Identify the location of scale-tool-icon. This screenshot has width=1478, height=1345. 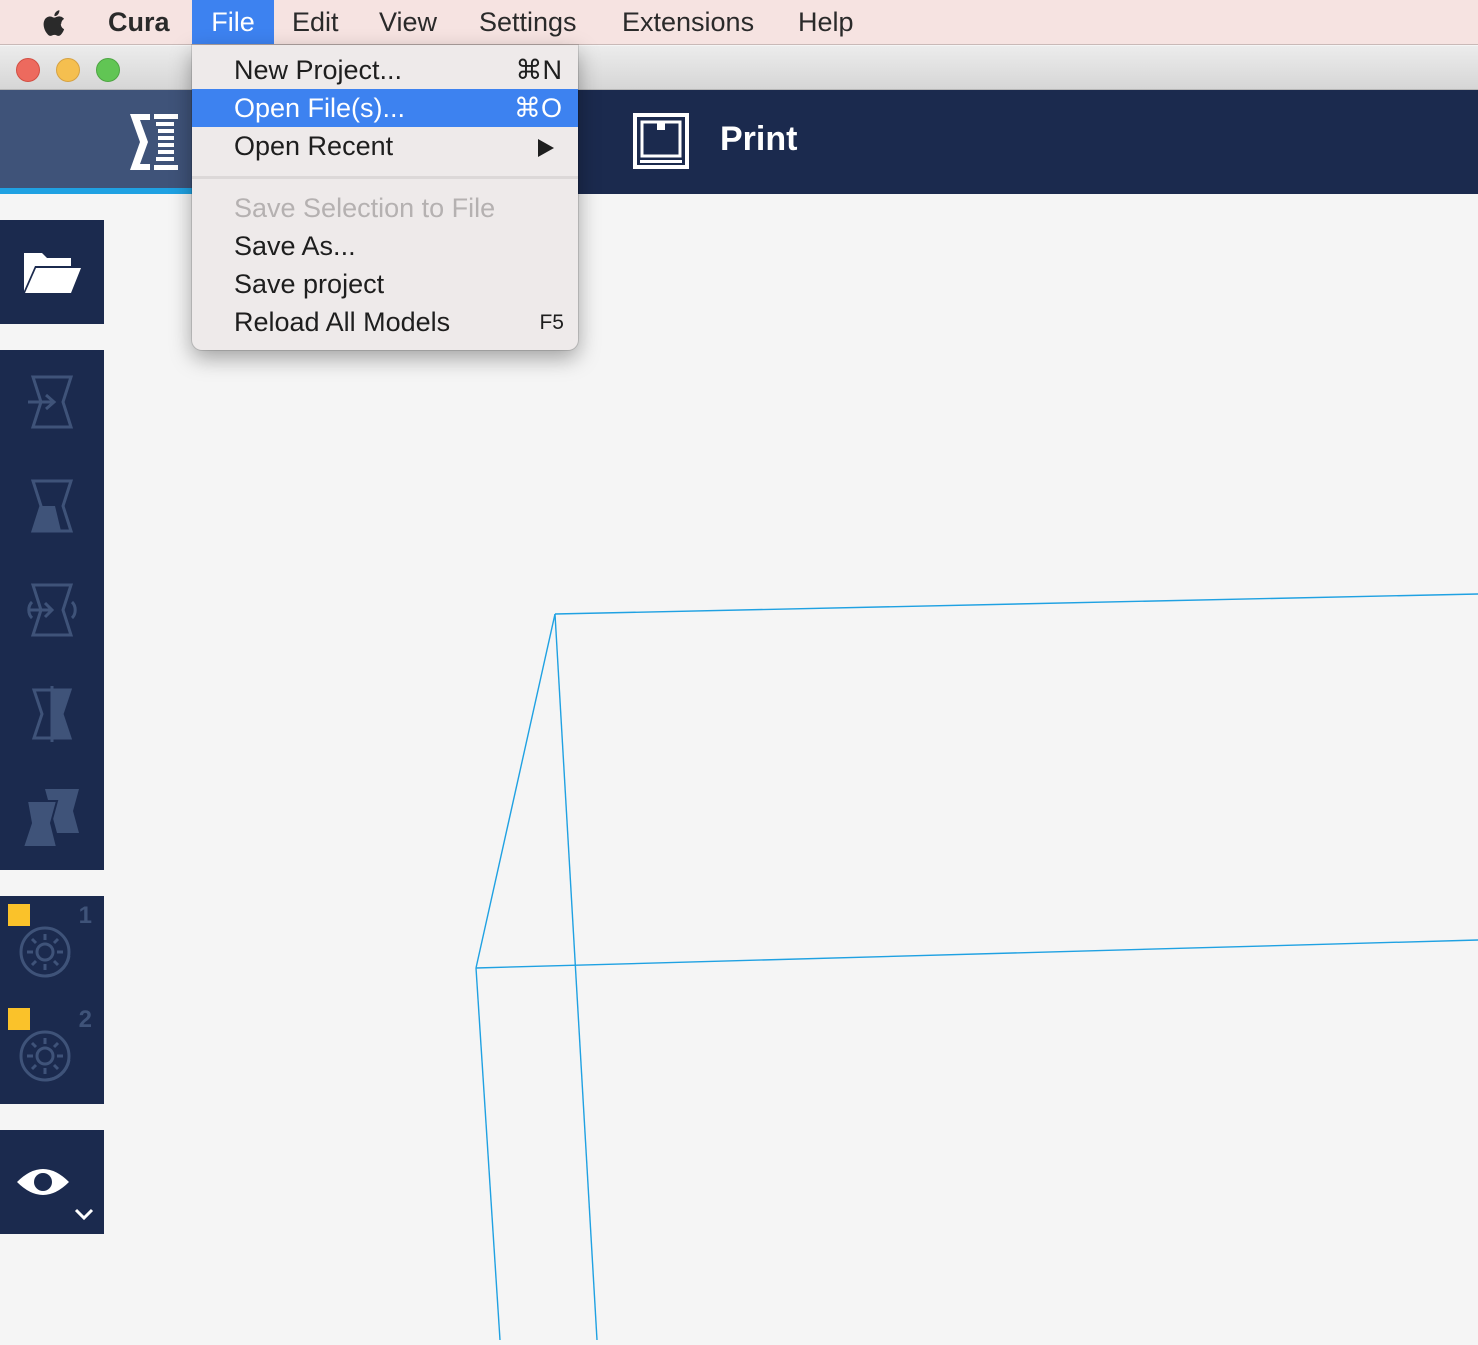
(52, 506).